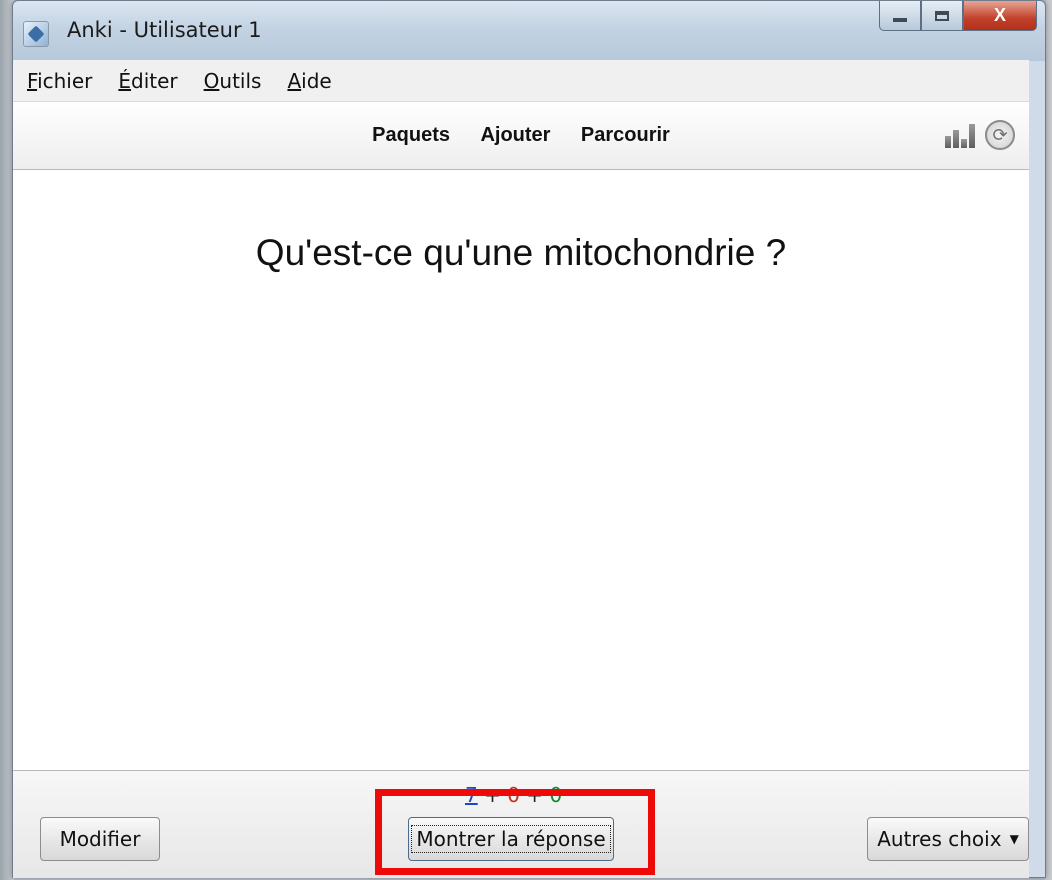 The width and height of the screenshot is (1052, 880). Describe the element at coordinates (900, 19) in the screenshot. I see `minimize-icon` at that location.